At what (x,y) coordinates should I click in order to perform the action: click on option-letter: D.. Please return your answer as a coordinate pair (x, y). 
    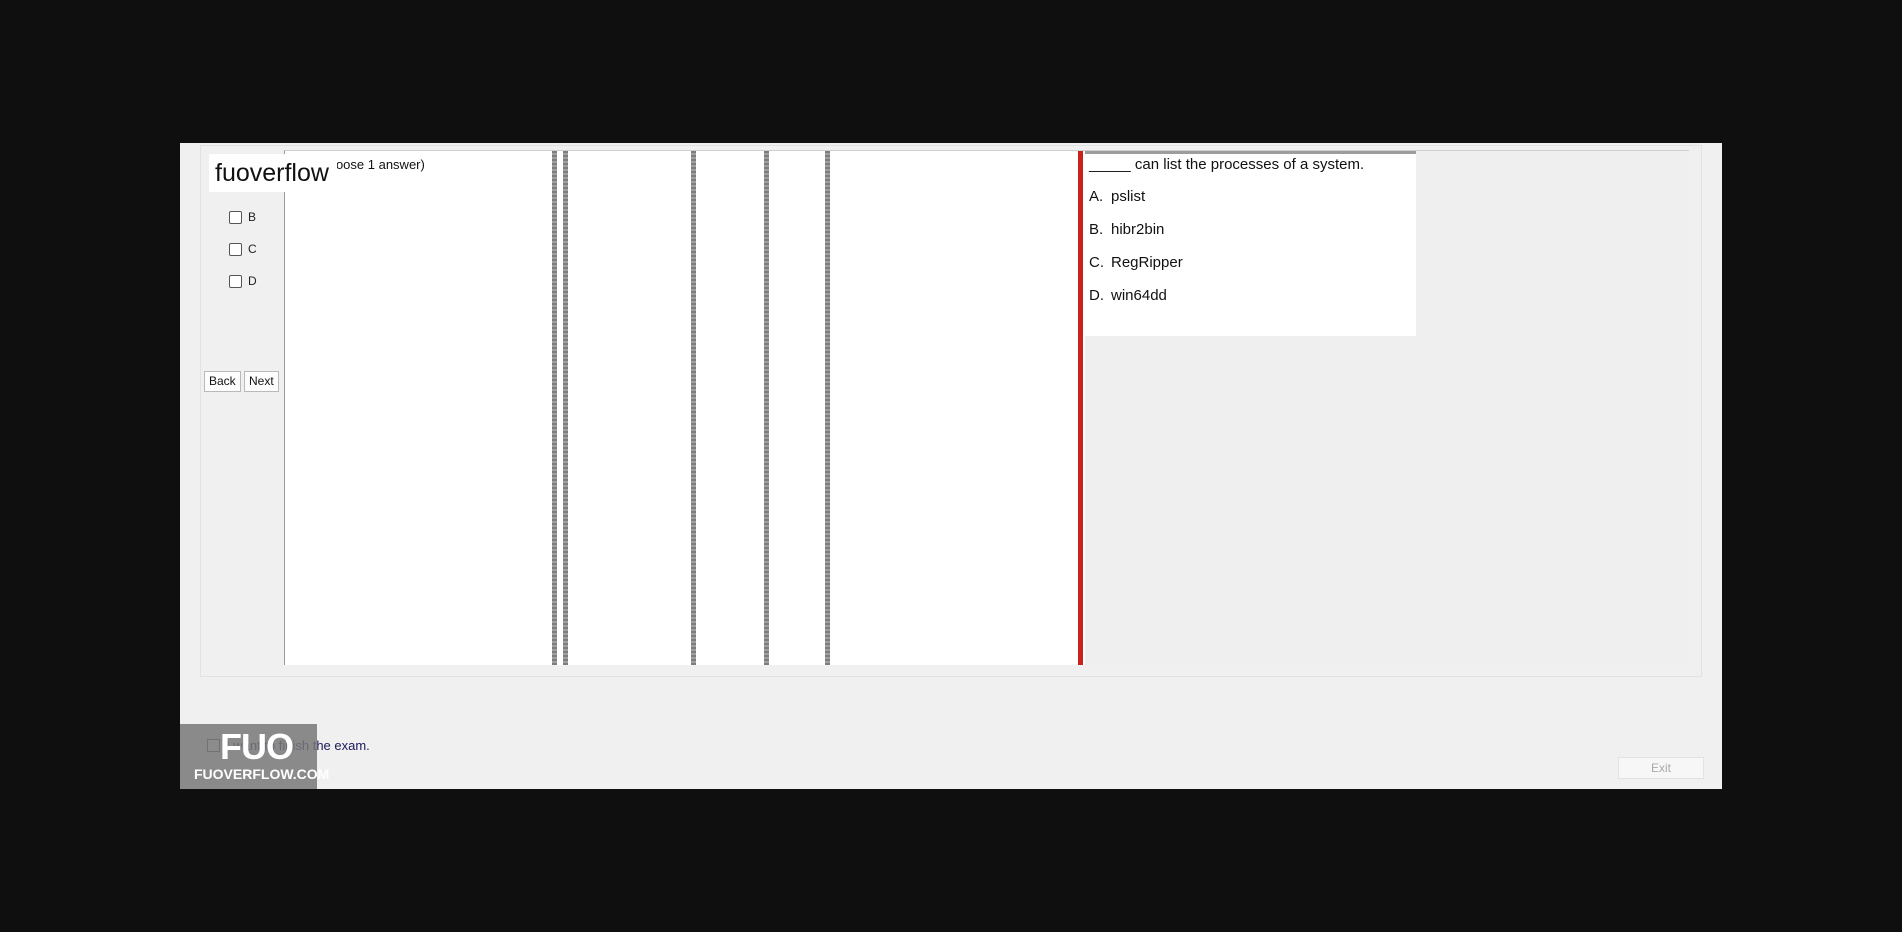
    Looking at the image, I should click on (1096, 295).